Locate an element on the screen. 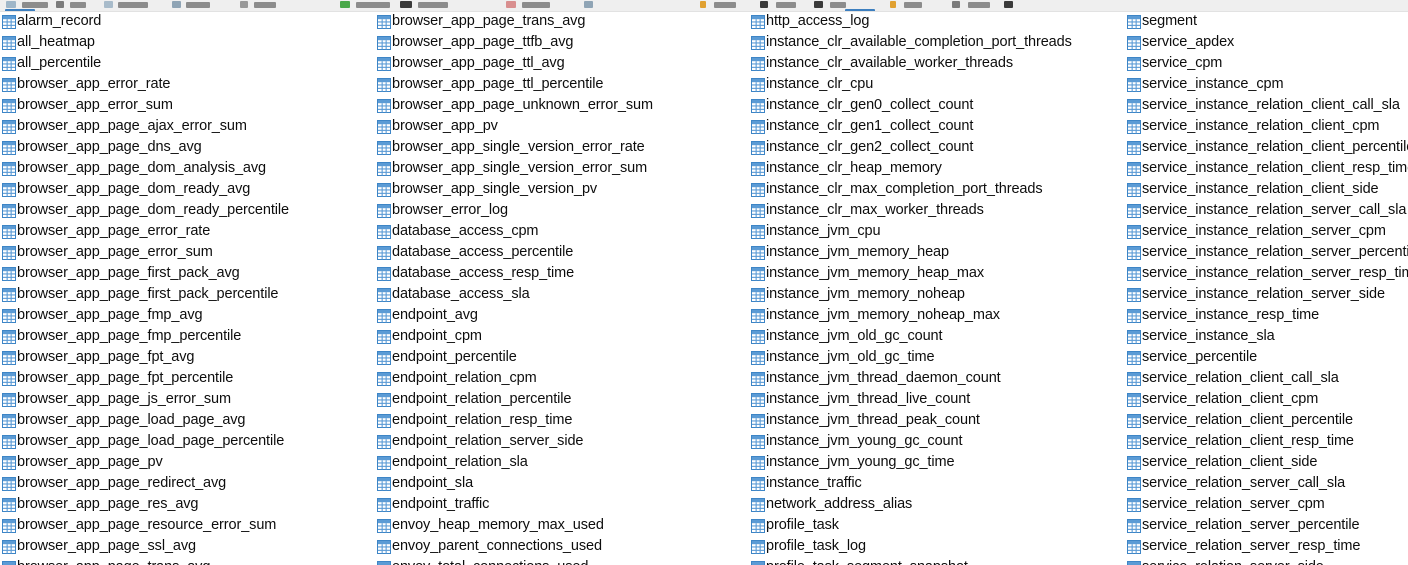  table-list-item: browser_app_page_ttfb_avg is located at coordinates (564, 42).